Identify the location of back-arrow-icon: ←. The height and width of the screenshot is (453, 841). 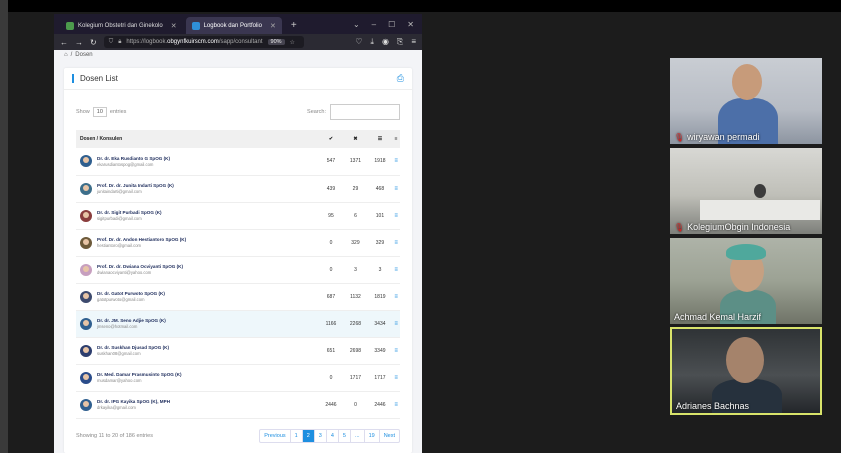
(64, 42).